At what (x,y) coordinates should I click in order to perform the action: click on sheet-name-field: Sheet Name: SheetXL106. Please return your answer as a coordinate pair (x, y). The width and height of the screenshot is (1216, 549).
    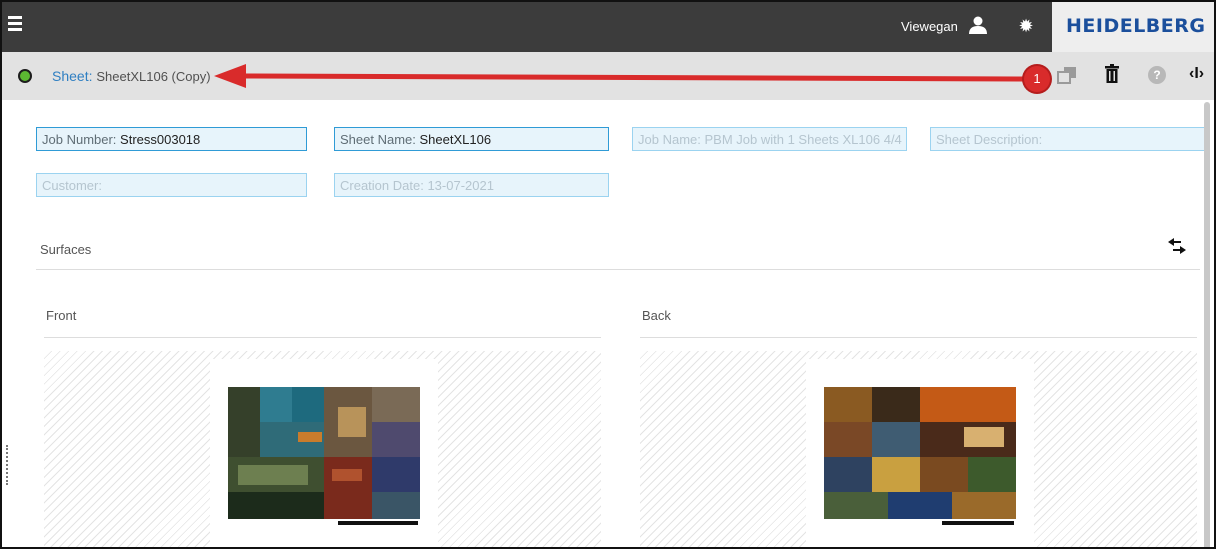
    Looking at the image, I should click on (471, 139).